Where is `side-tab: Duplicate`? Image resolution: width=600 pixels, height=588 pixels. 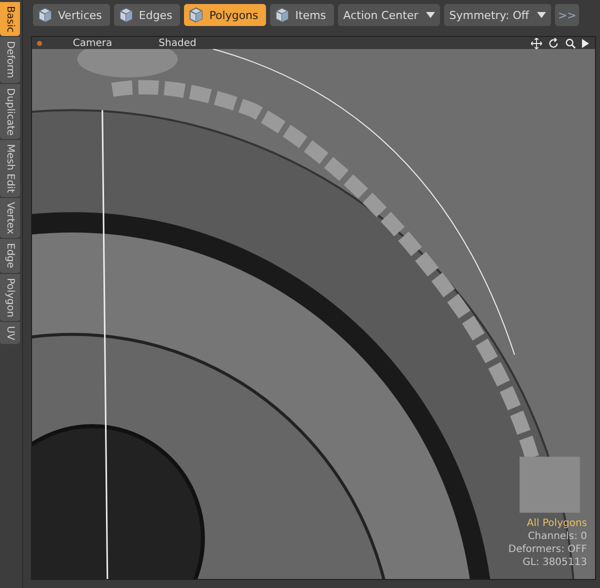
side-tab: Duplicate is located at coordinates (10, 112).